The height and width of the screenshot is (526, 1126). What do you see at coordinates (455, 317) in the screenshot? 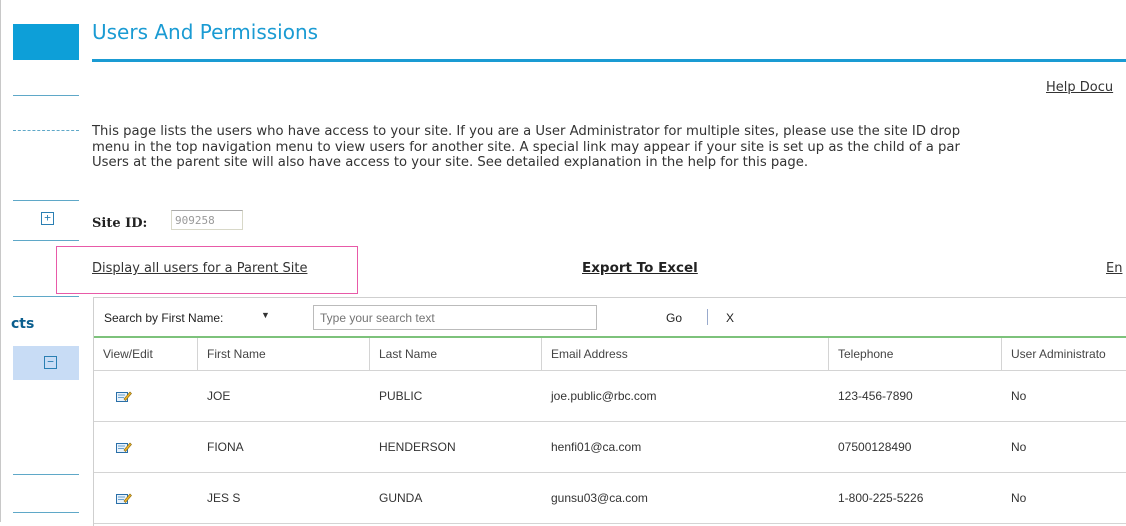
I see `search-input` at bounding box center [455, 317].